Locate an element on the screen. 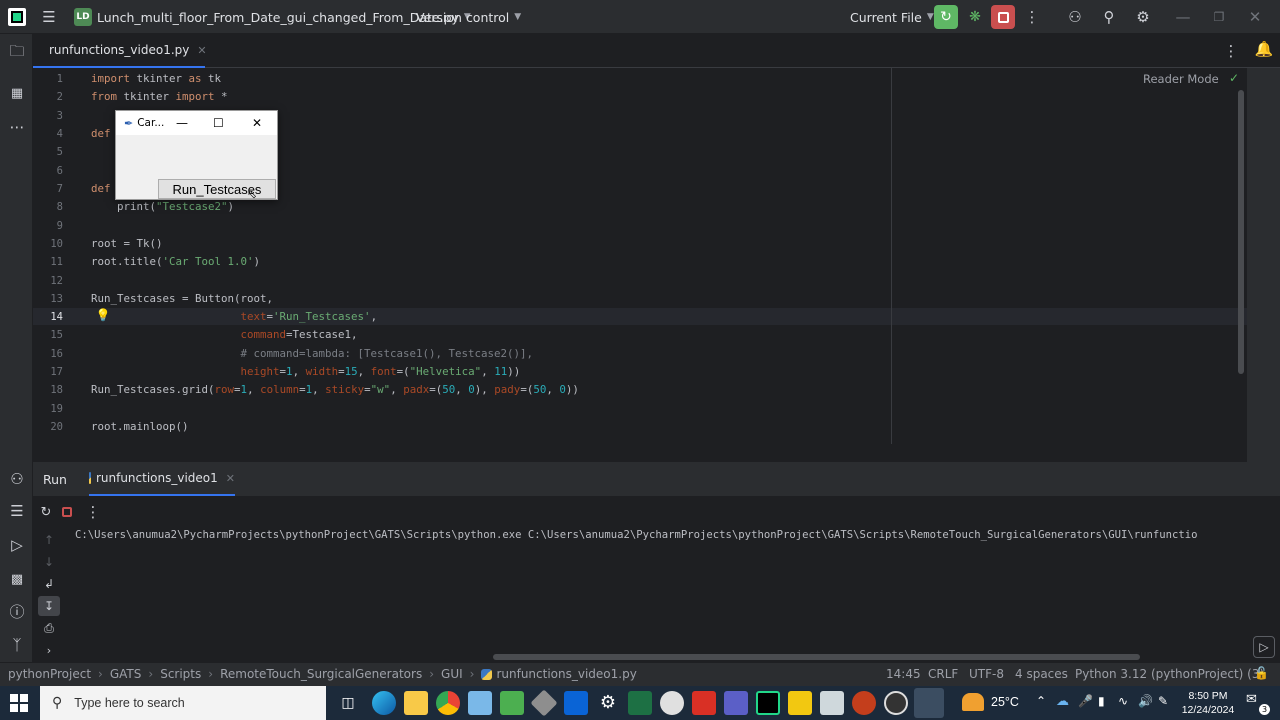 This screenshot has width=1280, height=720. notepad-icon is located at coordinates (480, 703).